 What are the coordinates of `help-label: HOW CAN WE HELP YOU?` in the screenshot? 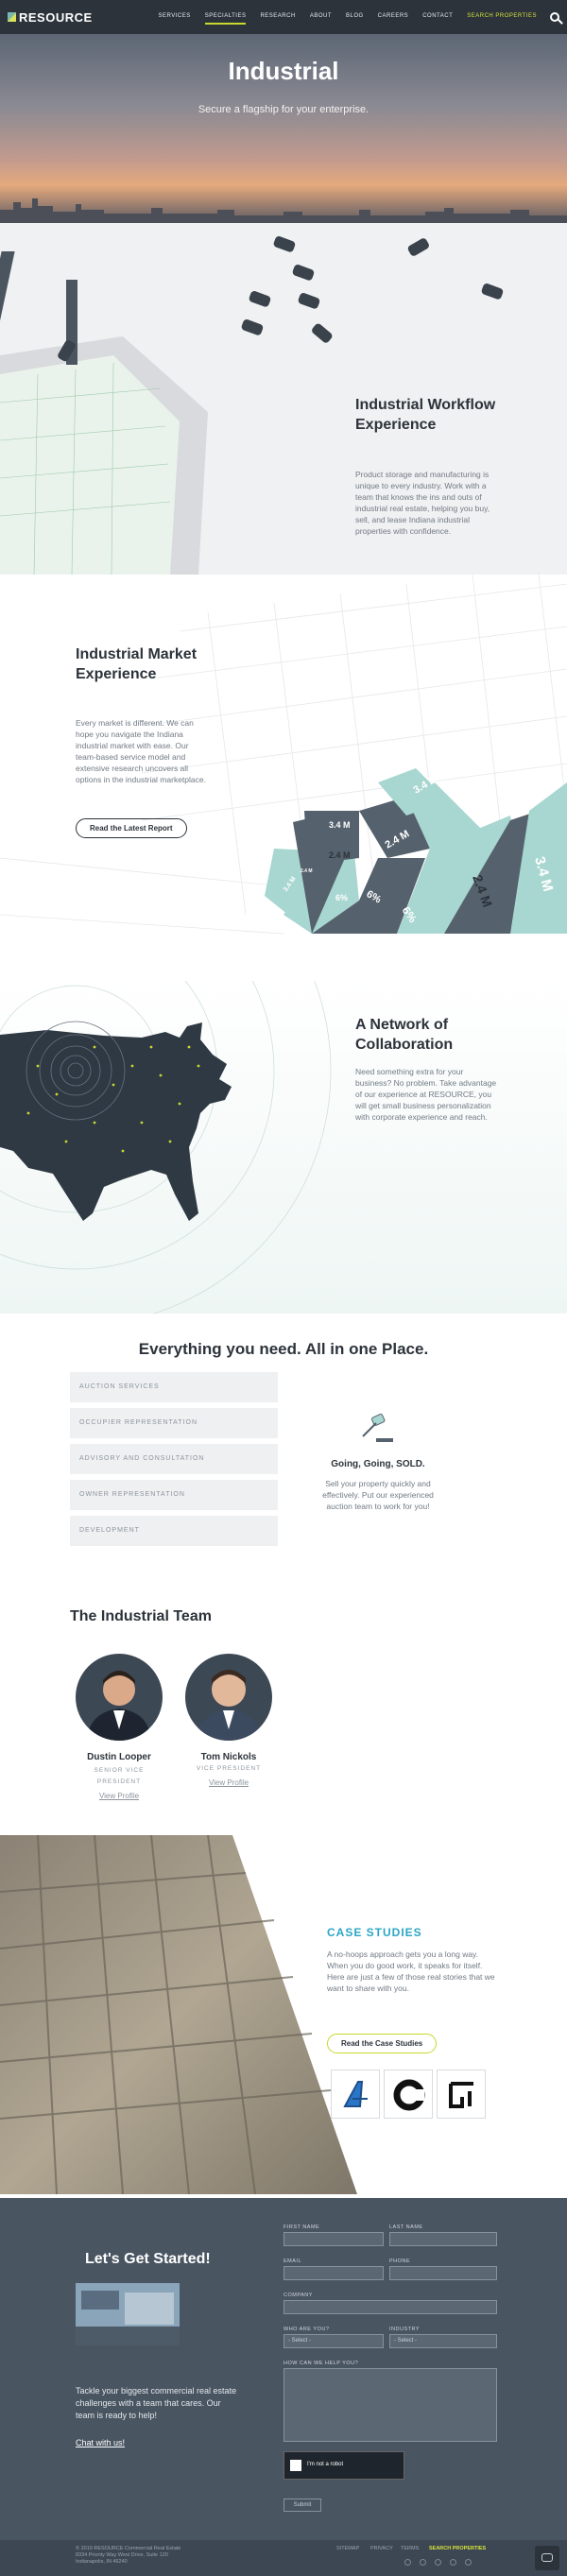 It's located at (321, 2363).